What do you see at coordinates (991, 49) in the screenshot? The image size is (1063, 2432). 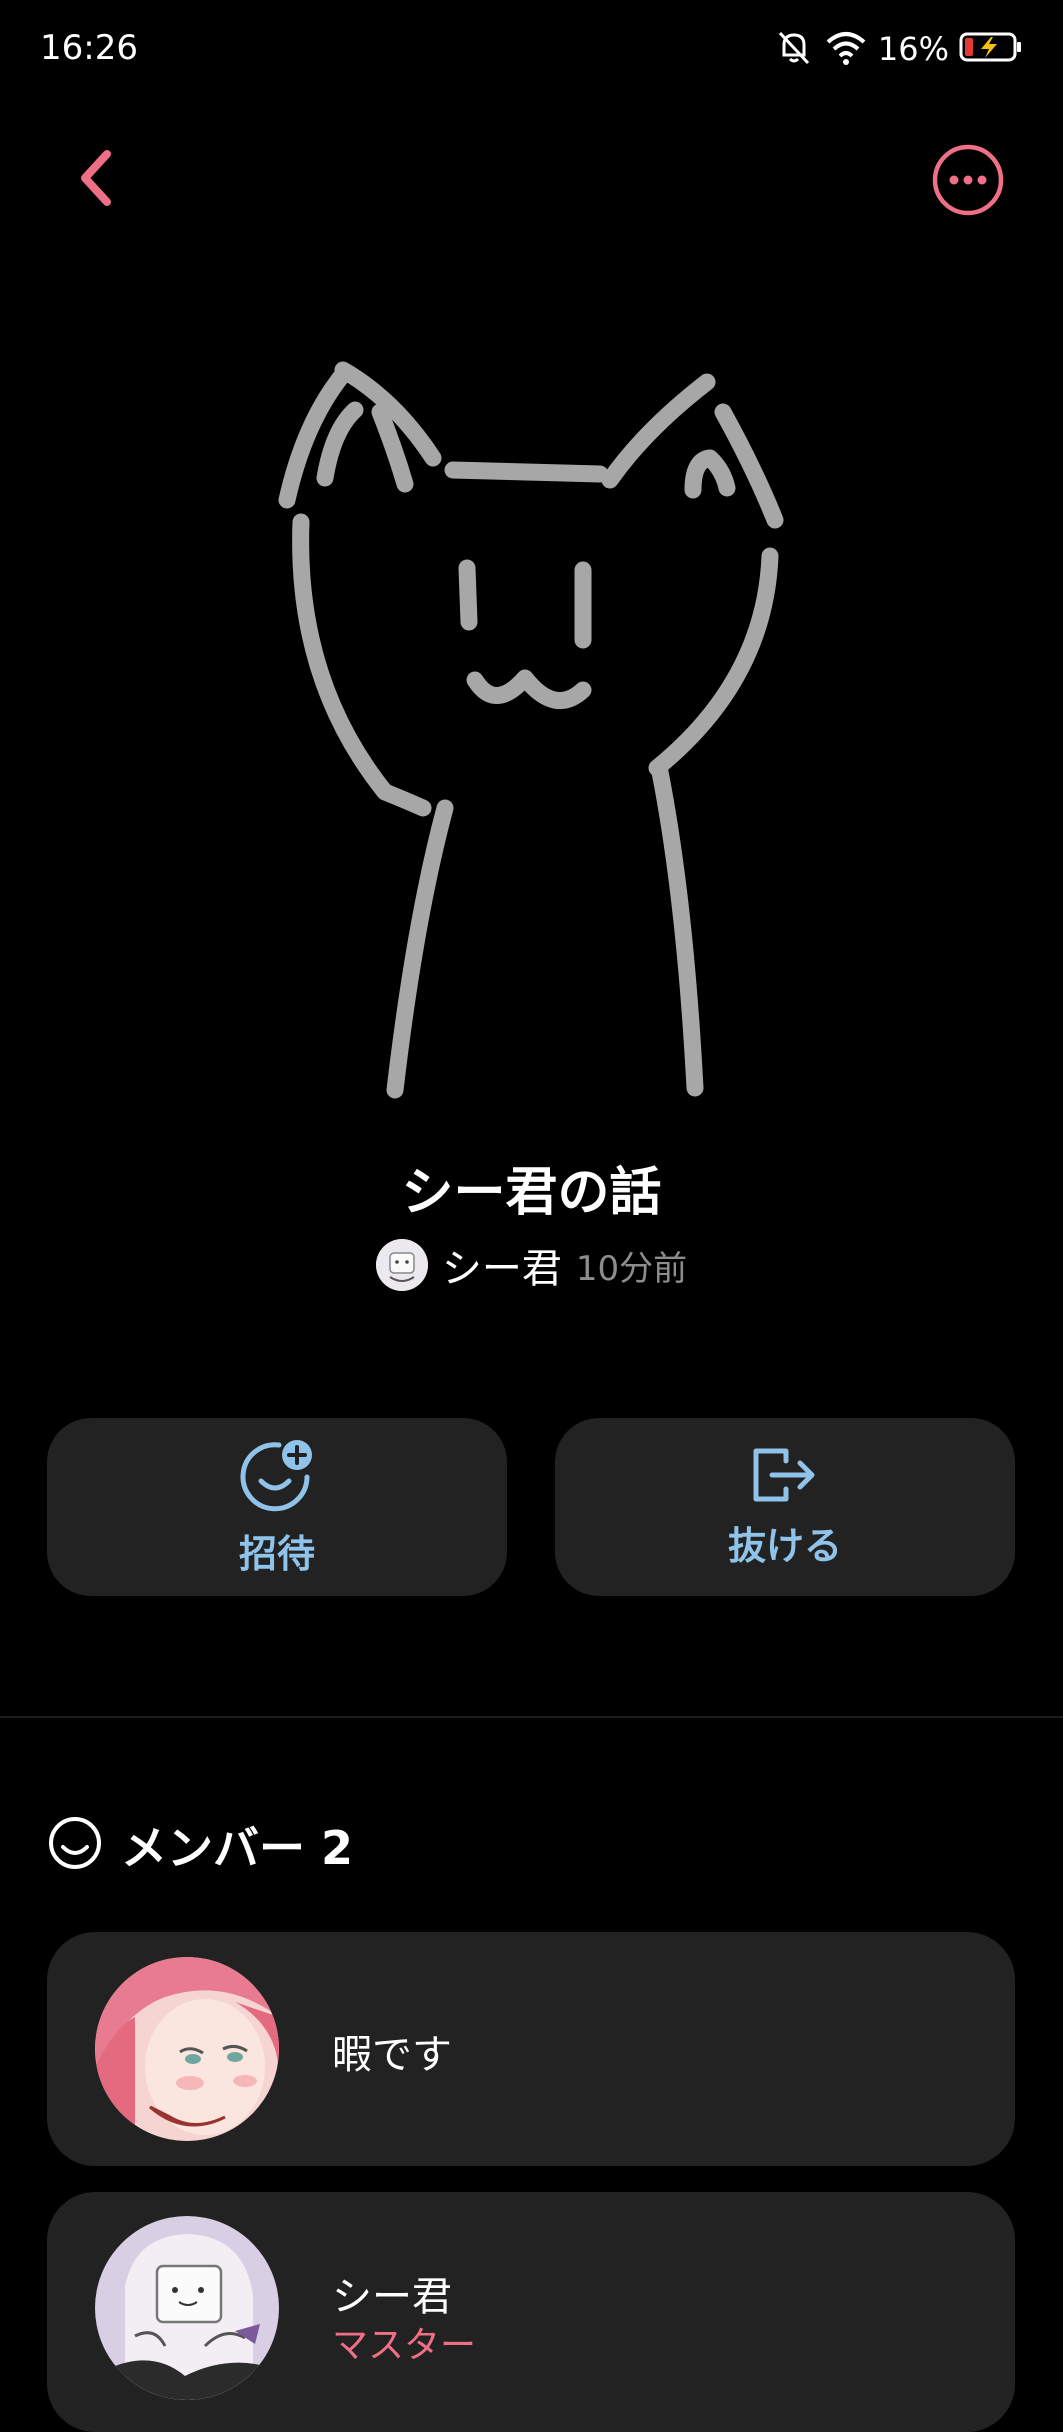 I see `battery-charging-icon` at bounding box center [991, 49].